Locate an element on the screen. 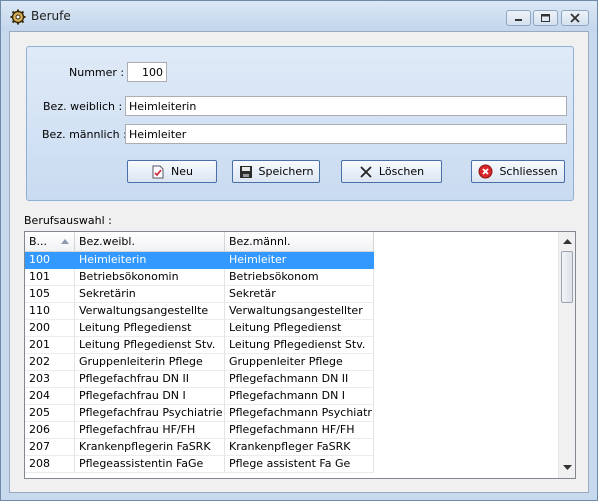 This screenshot has height=501, width=598. list-header: B... Bez.weibl. Bez.männl. is located at coordinates (199, 242).